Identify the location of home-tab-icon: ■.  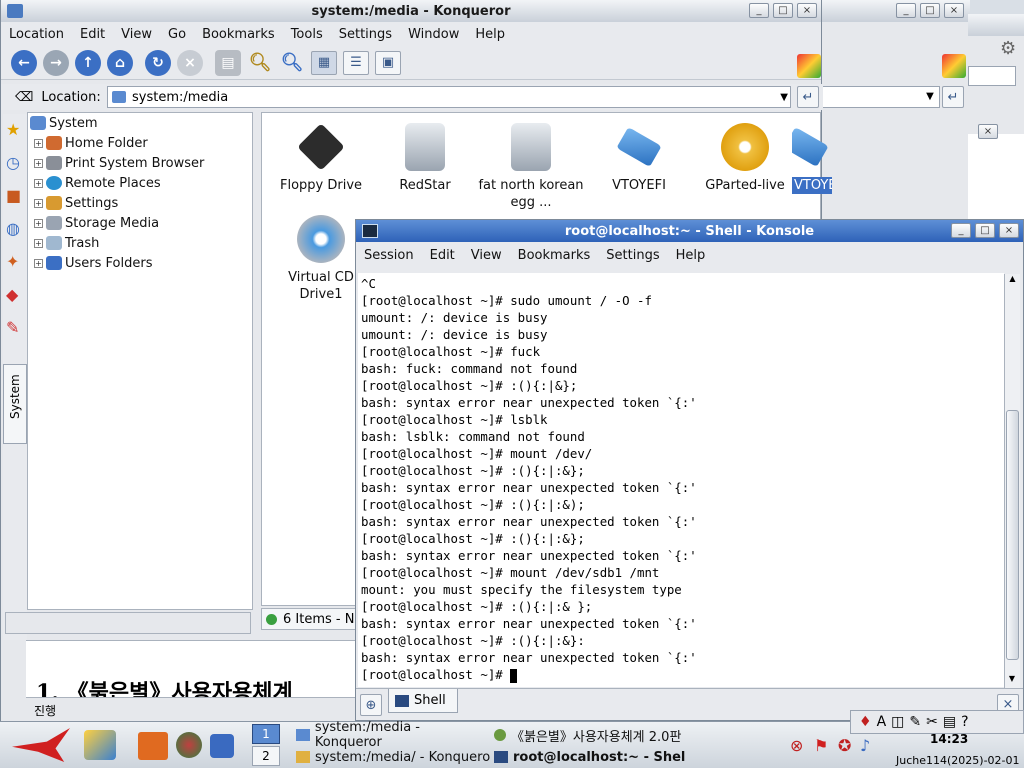
(15, 195).